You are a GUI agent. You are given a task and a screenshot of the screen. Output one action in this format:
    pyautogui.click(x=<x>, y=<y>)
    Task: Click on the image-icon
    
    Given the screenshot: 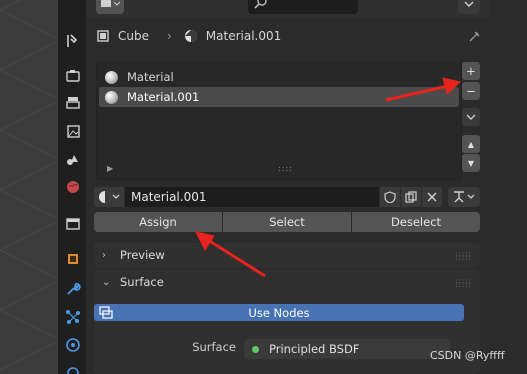 What is the action you would take?
    pyautogui.click(x=73, y=131)
    